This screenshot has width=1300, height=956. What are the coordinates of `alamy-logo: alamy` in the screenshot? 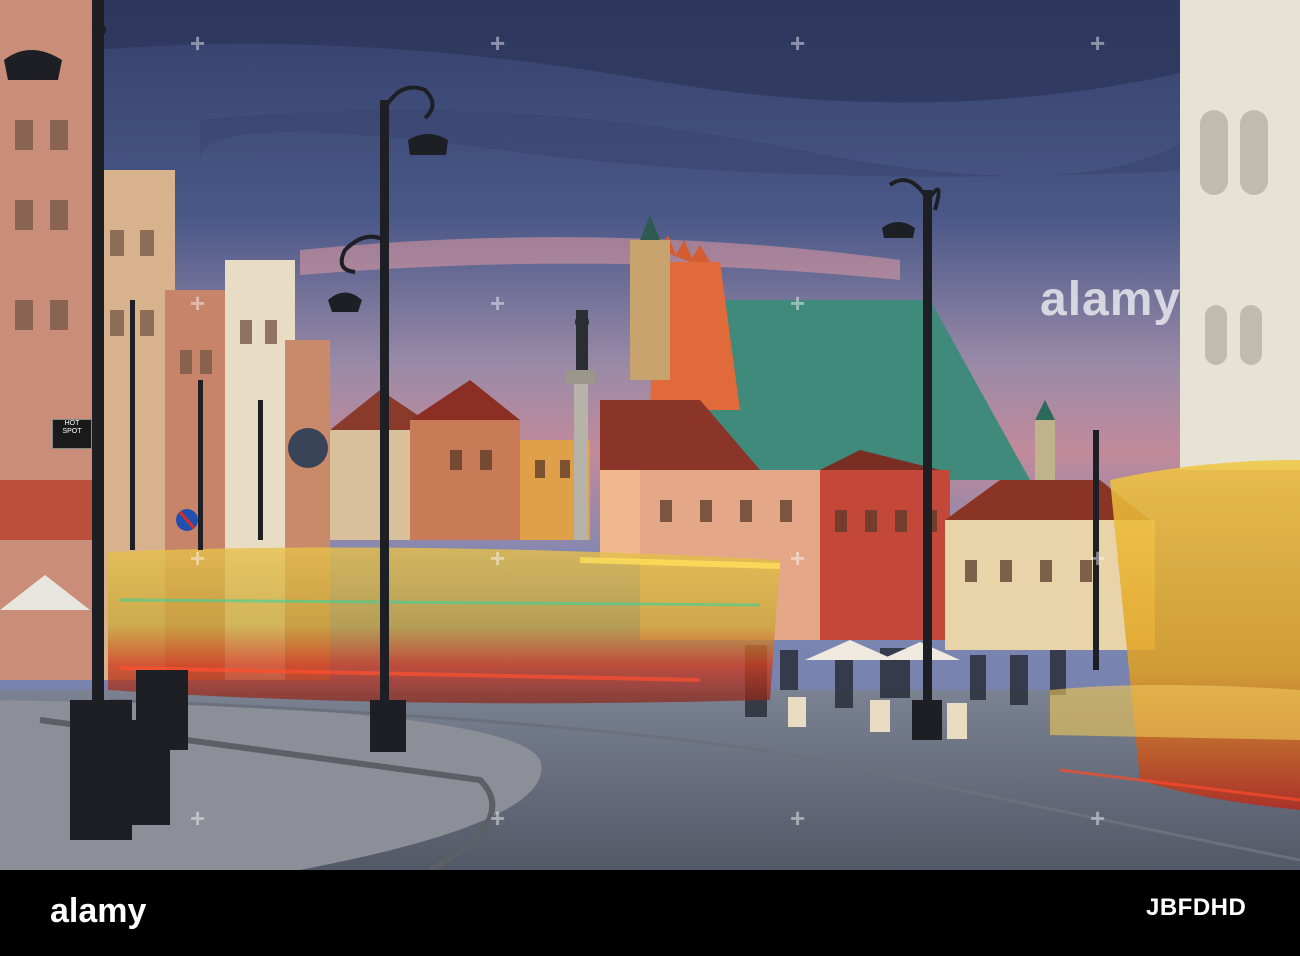 It's located at (105, 912).